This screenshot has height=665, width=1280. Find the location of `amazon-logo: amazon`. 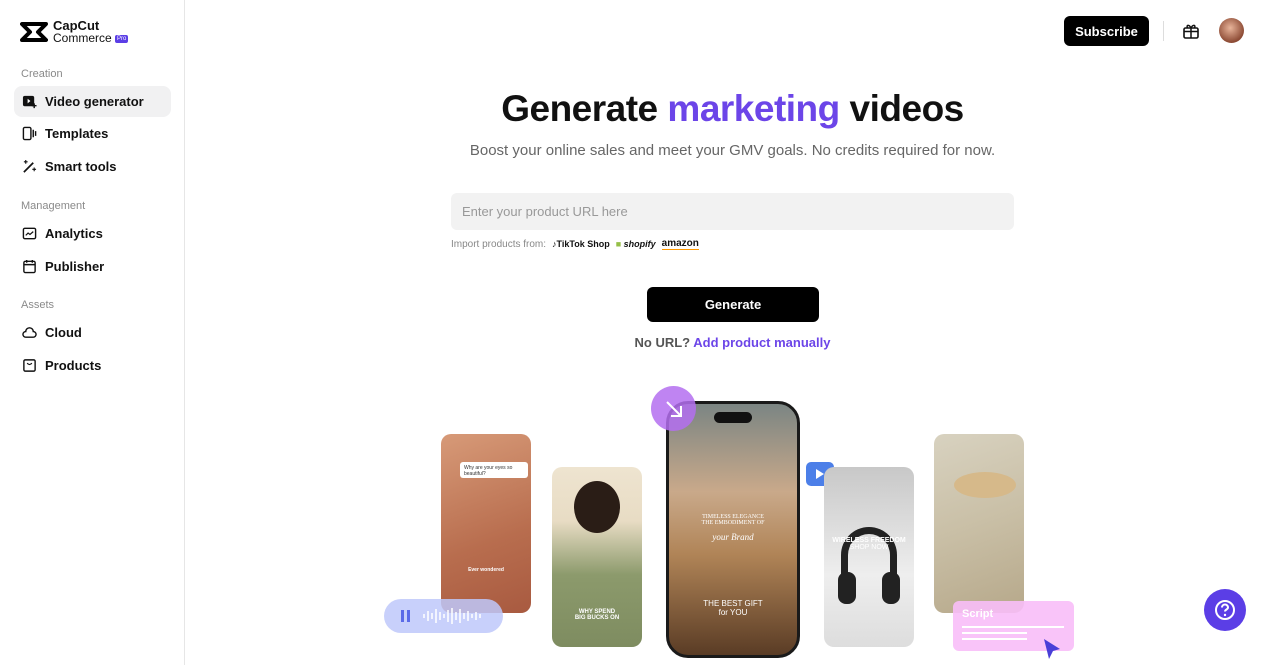

amazon-logo: amazon is located at coordinates (680, 244).